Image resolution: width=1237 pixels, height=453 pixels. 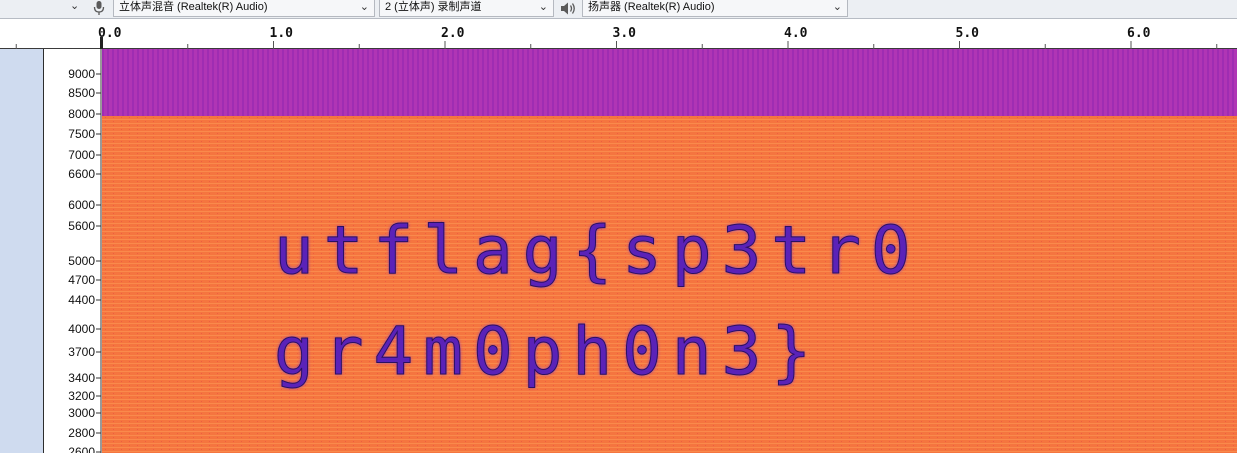 What do you see at coordinates (193, 7) in the screenshot?
I see `recording-device-value: 立体声混音 (Realtek(R) Audio)` at bounding box center [193, 7].